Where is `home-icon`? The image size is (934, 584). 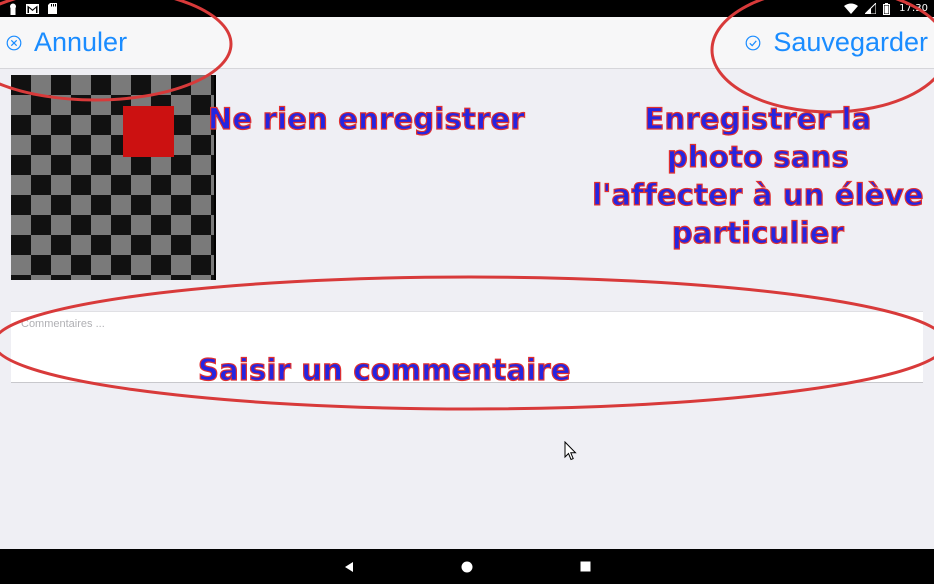 home-icon is located at coordinates (467, 566).